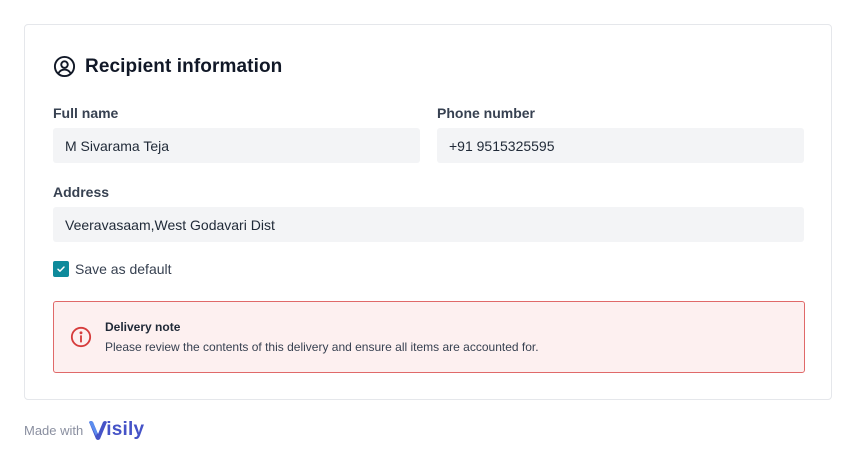 This screenshot has height=464, width=856. I want to click on address-input, so click(428, 224).